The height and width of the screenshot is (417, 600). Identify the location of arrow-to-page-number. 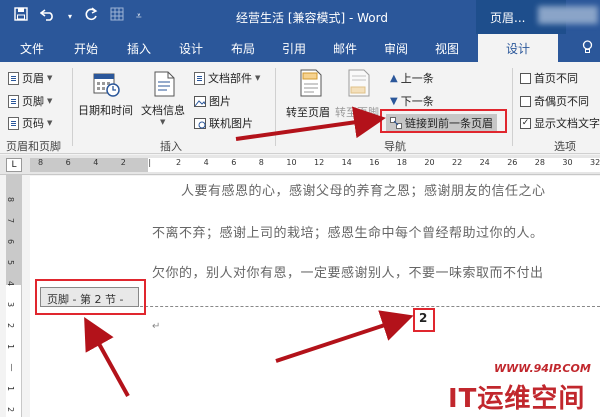
(344, 336).